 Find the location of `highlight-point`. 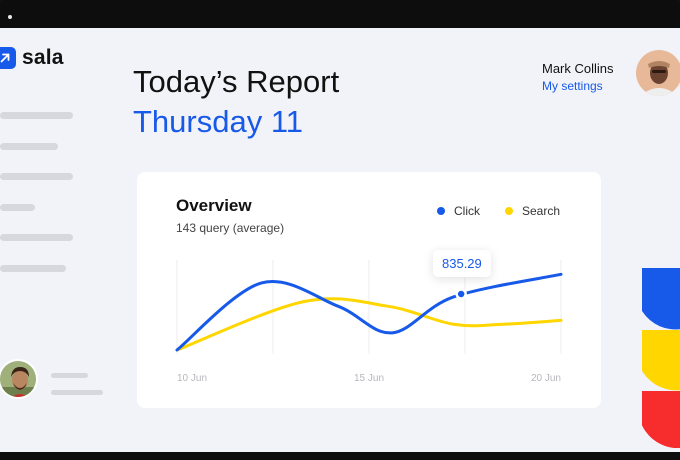

highlight-point is located at coordinates (461, 294).